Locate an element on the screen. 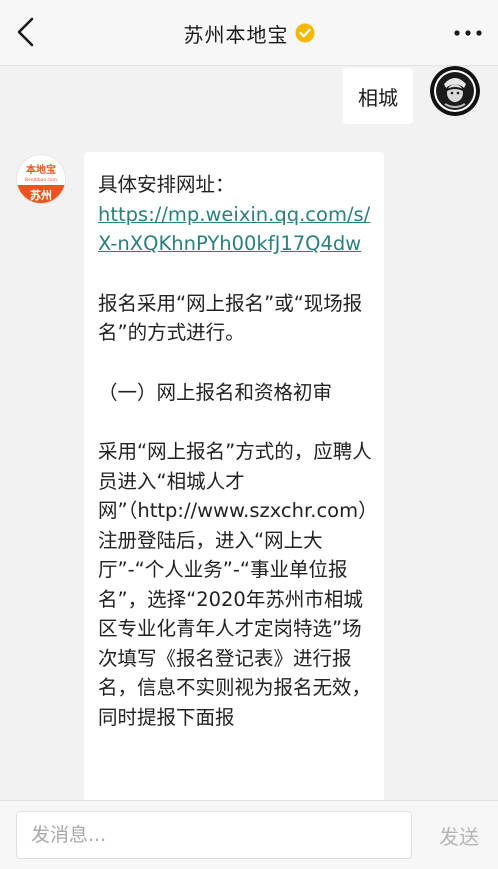  verified-badge-icon is located at coordinates (304, 33).